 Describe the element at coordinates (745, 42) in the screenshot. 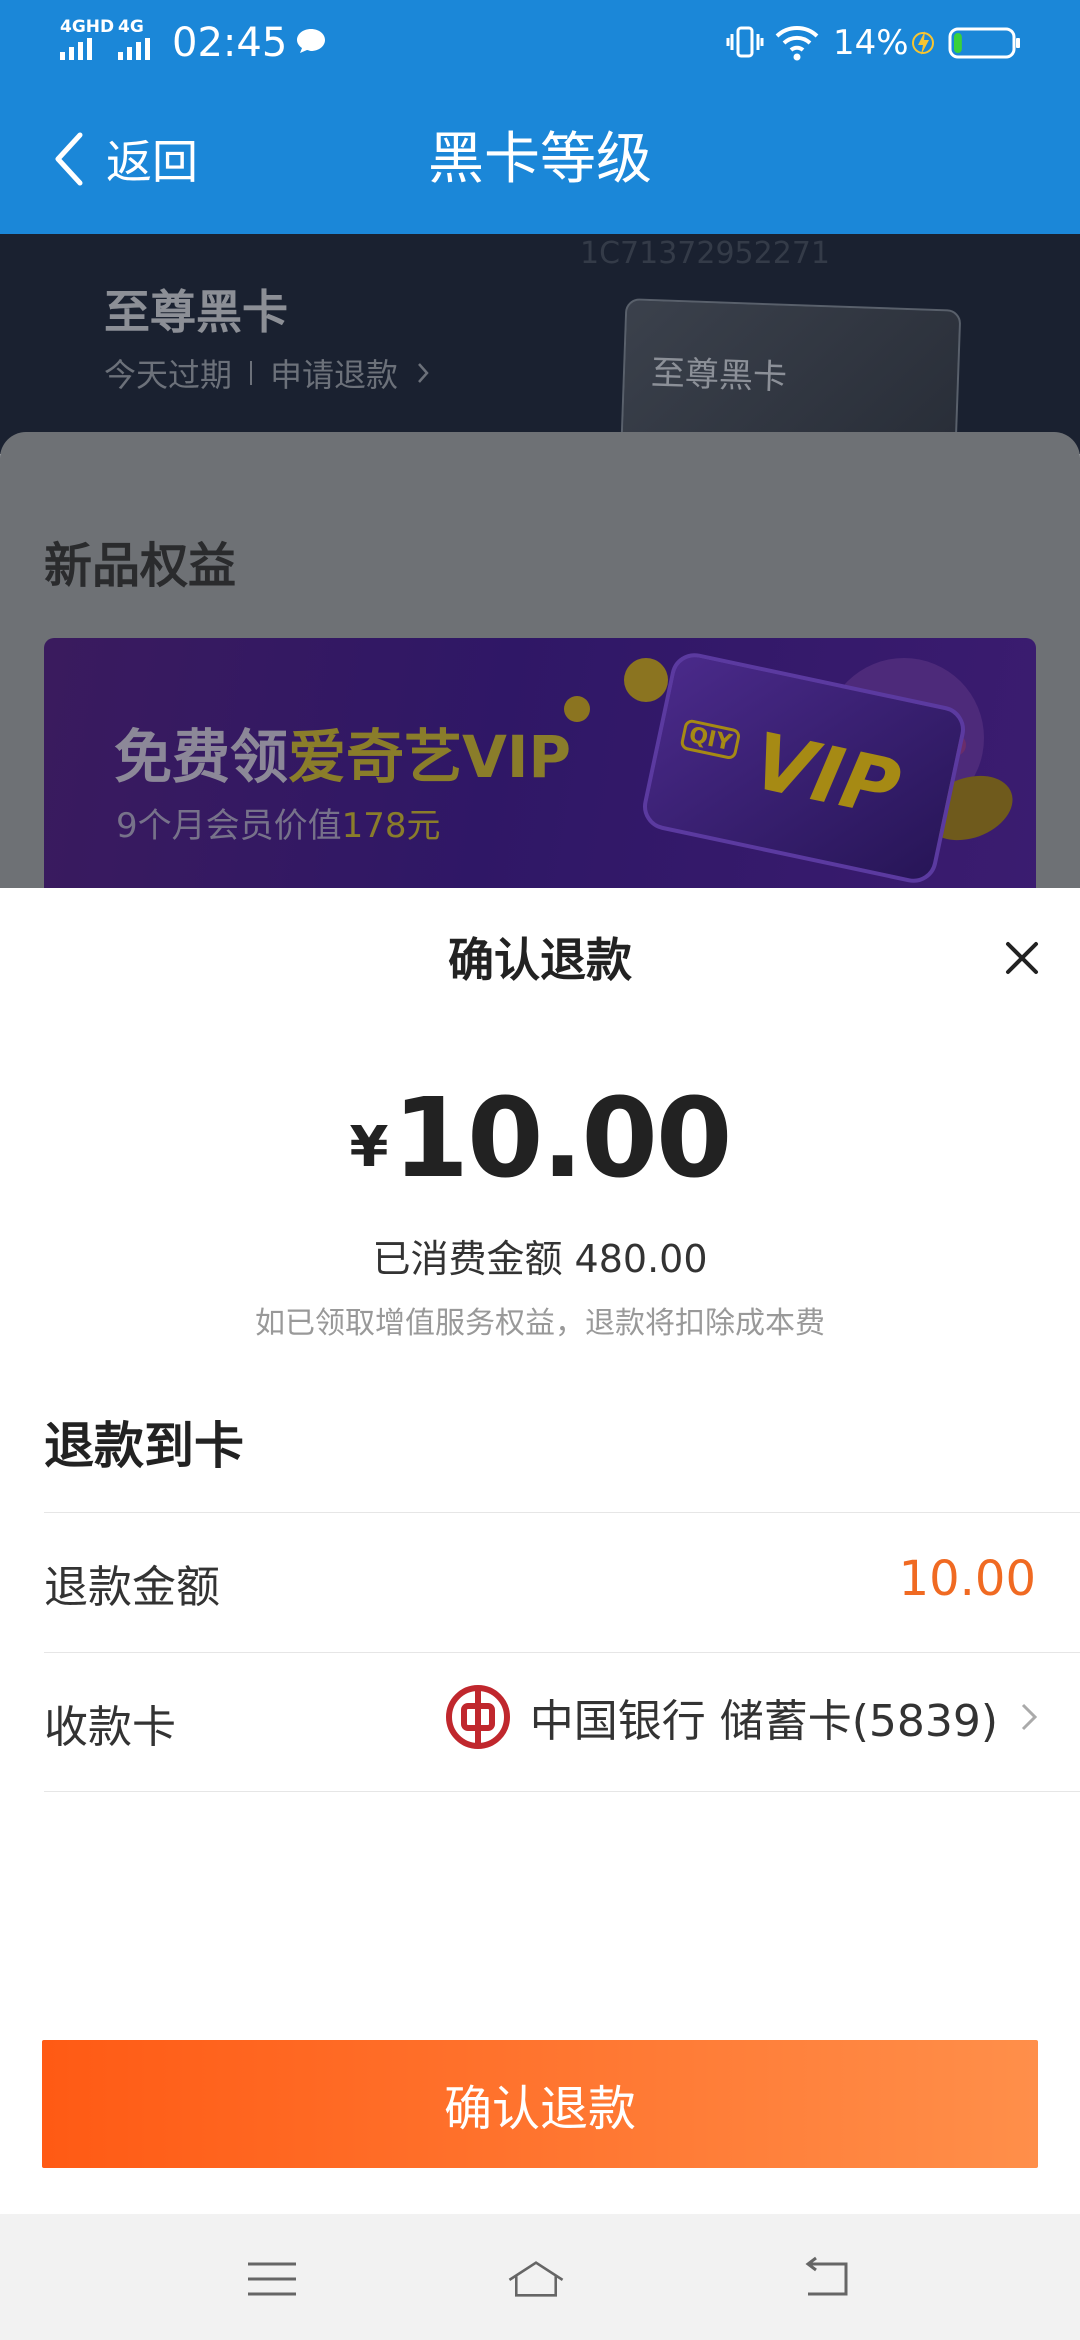

I see `vibrate-icon` at that location.